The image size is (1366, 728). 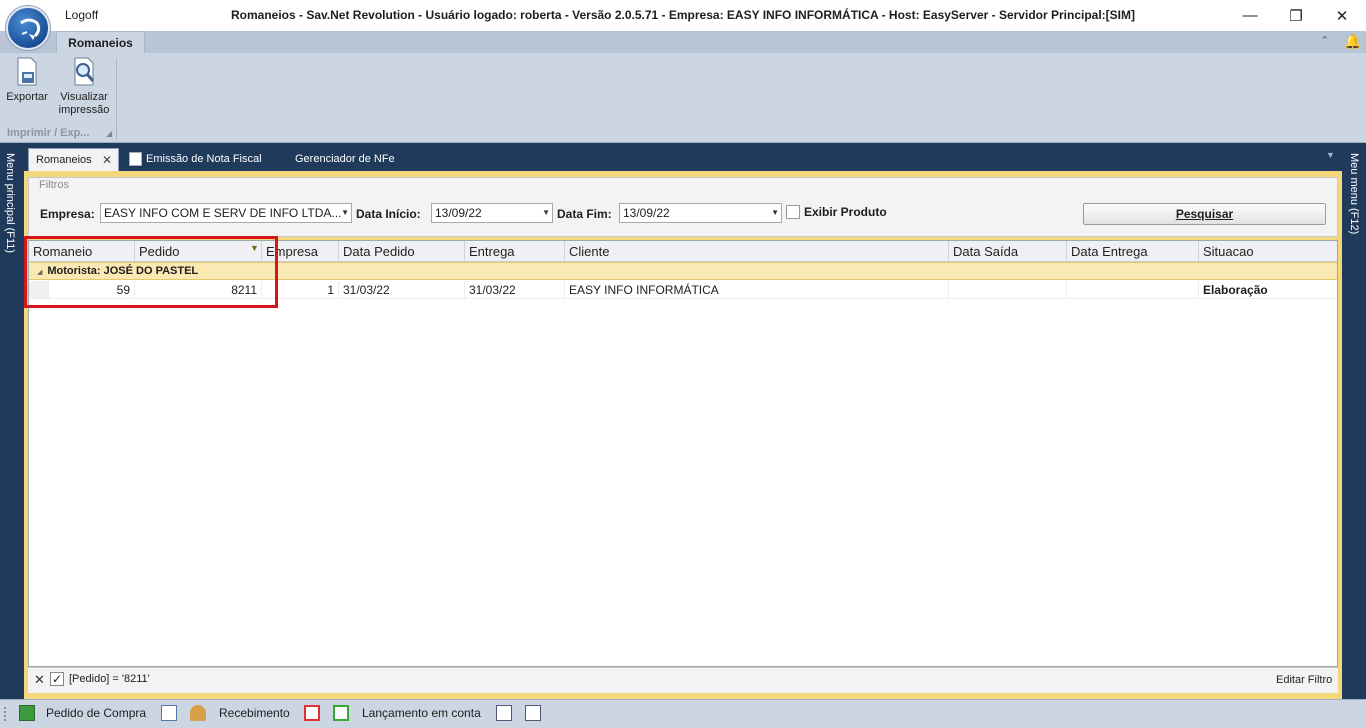 What do you see at coordinates (169, 713) in the screenshot?
I see `new-document-icon` at bounding box center [169, 713].